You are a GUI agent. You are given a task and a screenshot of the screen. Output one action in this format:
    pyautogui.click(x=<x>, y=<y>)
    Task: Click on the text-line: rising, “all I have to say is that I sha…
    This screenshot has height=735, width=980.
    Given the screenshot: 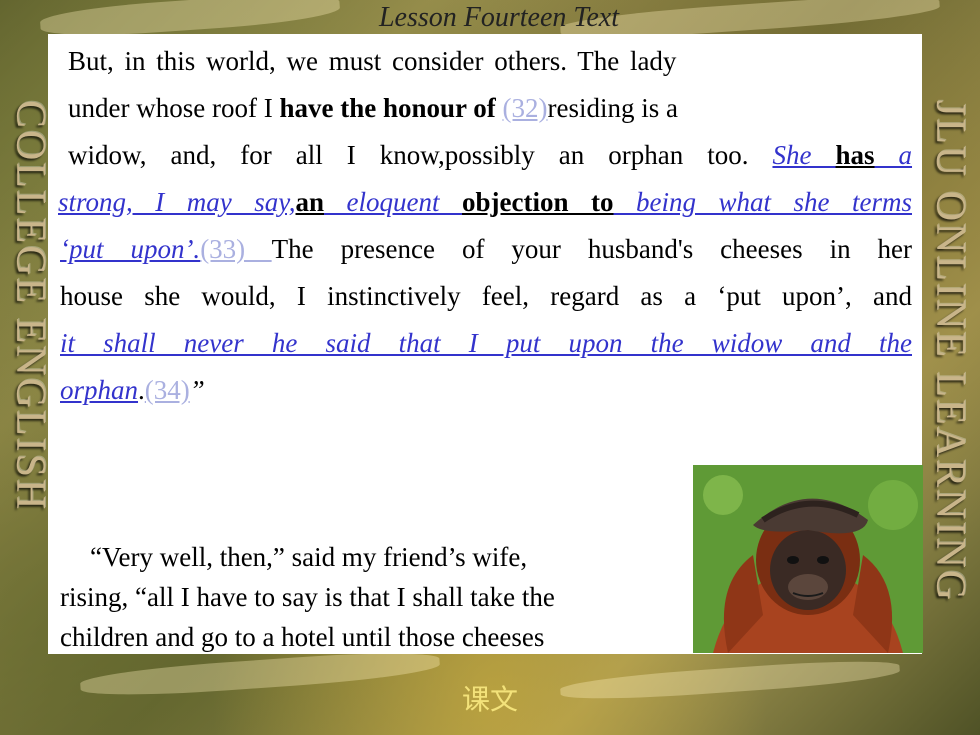 What is the action you would take?
    pyautogui.click(x=307, y=597)
    